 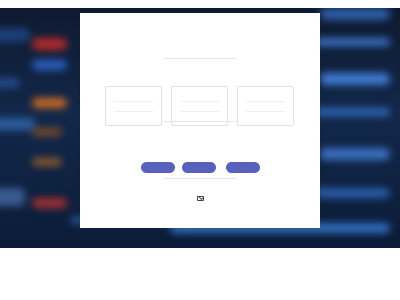 I want to click on middle-divider, so click(x=200, y=121).